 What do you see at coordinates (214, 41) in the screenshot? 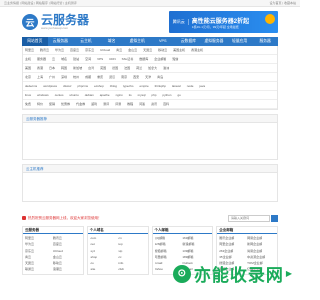
I see `nav-item: 虚拟服务器` at bounding box center [214, 41].